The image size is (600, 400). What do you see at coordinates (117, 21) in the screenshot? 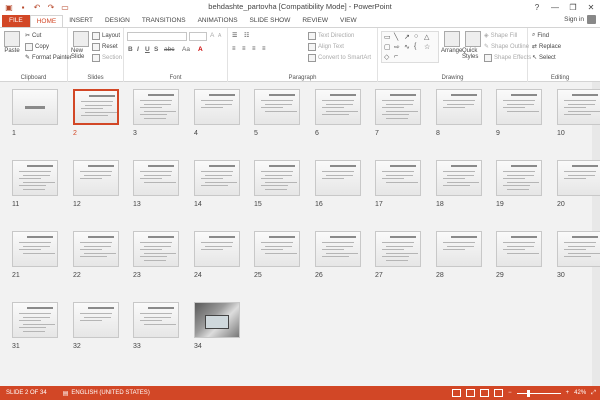
I see `tab-design: DESIGN` at bounding box center [117, 21].